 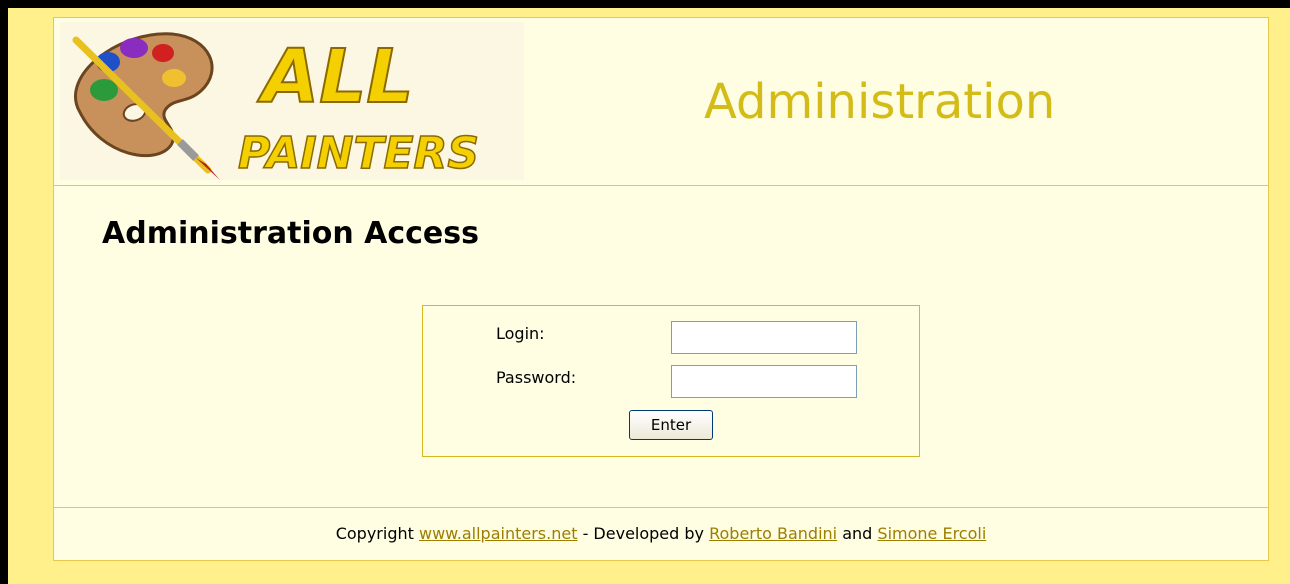 I want to click on header-title: Administration, so click(x=880, y=102).